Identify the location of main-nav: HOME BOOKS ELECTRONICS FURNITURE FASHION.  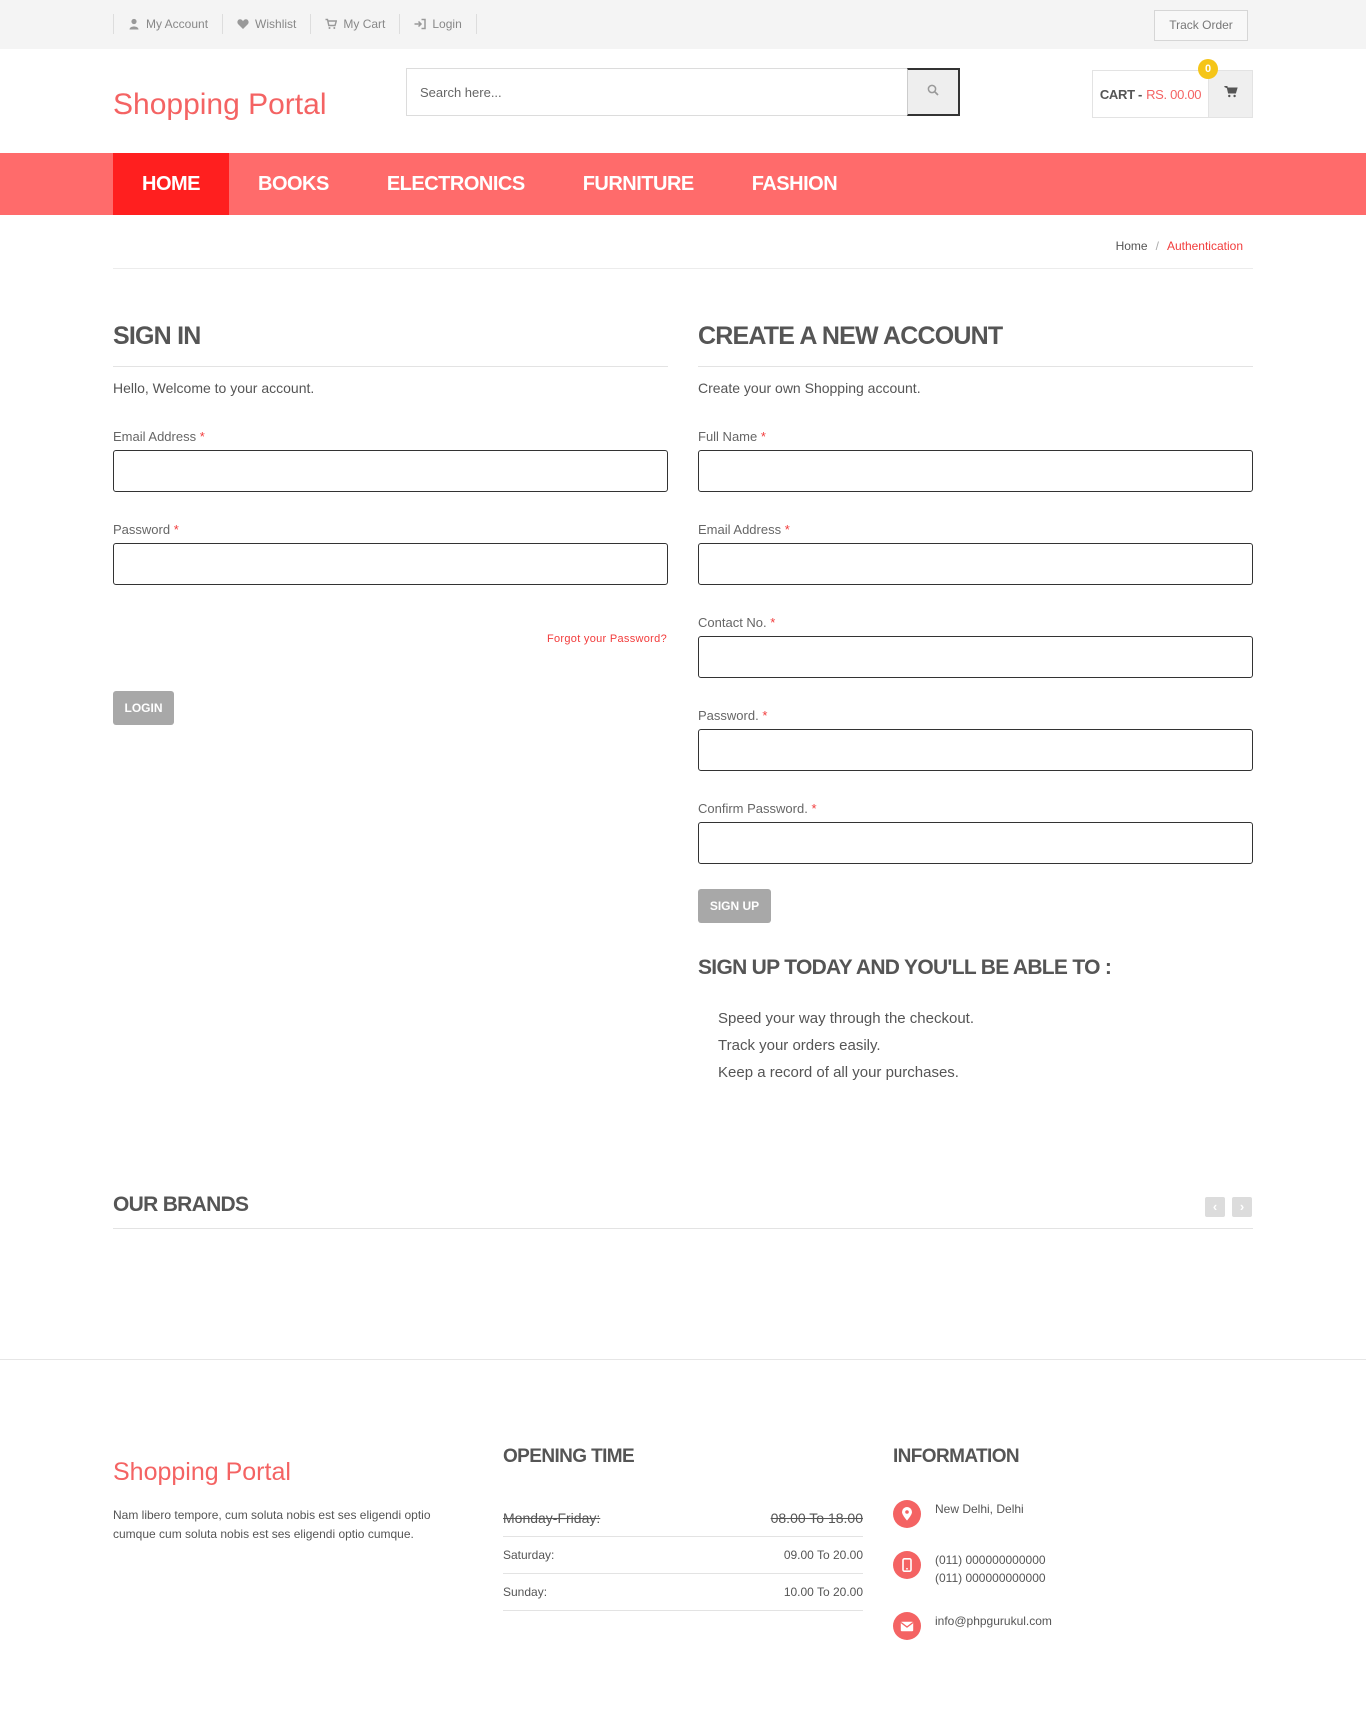
(683, 184).